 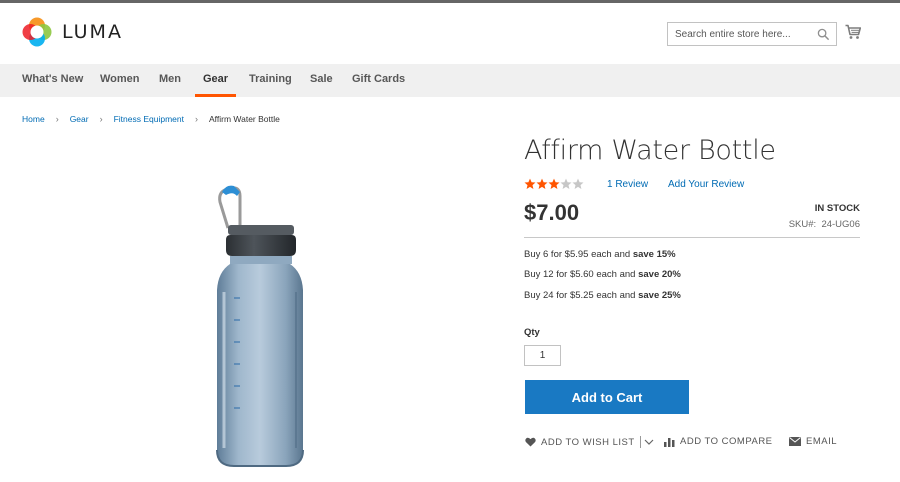 I want to click on nav-item-gift-cards: Gift Cards, so click(x=378, y=80).